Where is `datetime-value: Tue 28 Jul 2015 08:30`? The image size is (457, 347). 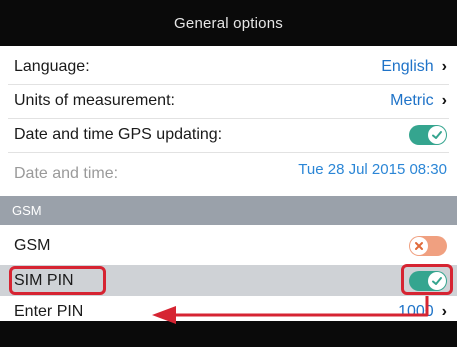
datetime-value: Tue 28 Jul 2015 08:30 is located at coordinates (372, 169).